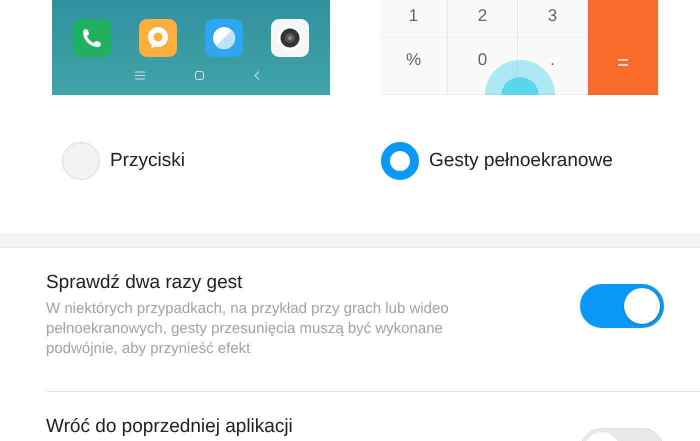 The height and width of the screenshot is (441, 700). I want to click on browser-icon, so click(224, 38).